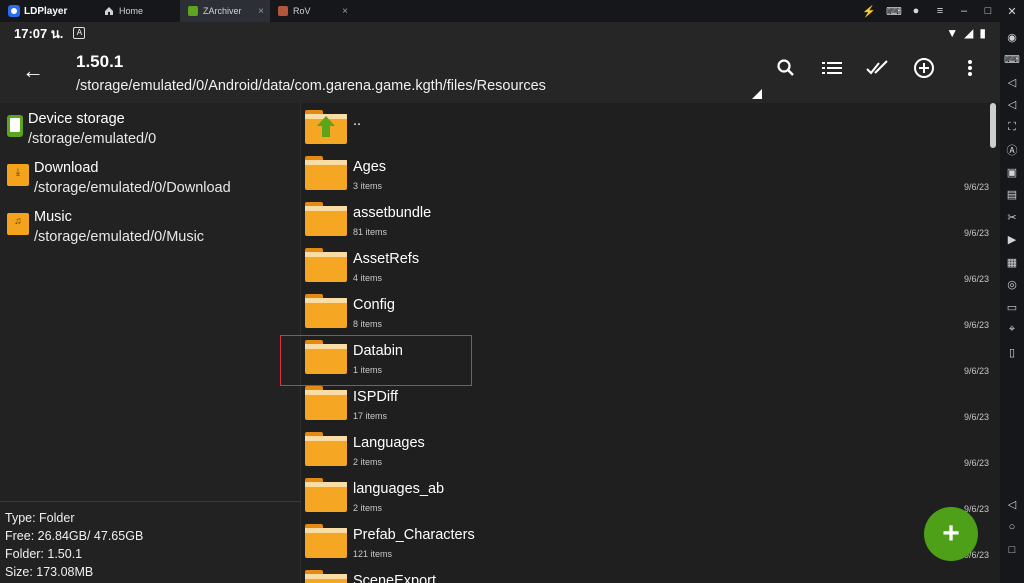 This screenshot has height=583, width=1024. What do you see at coordinates (647, 126) in the screenshot?
I see `list-item-parent: ..` at bounding box center [647, 126].